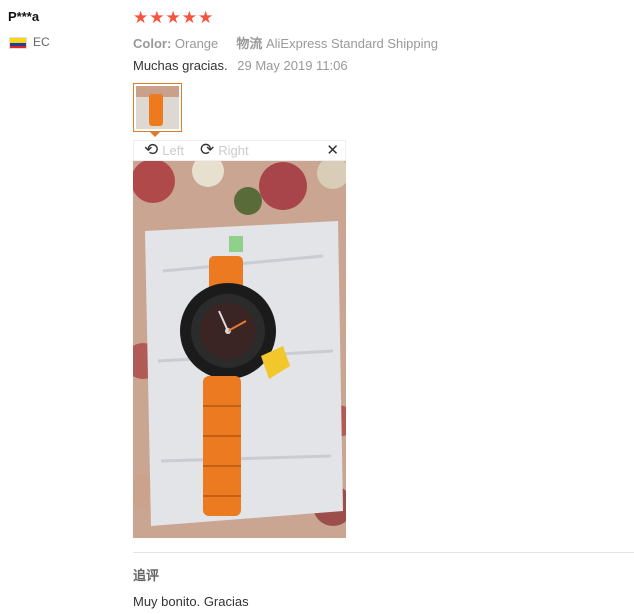  What do you see at coordinates (351, 43) in the screenshot?
I see `shipping-value: AliExpress Standard Shipping` at bounding box center [351, 43].